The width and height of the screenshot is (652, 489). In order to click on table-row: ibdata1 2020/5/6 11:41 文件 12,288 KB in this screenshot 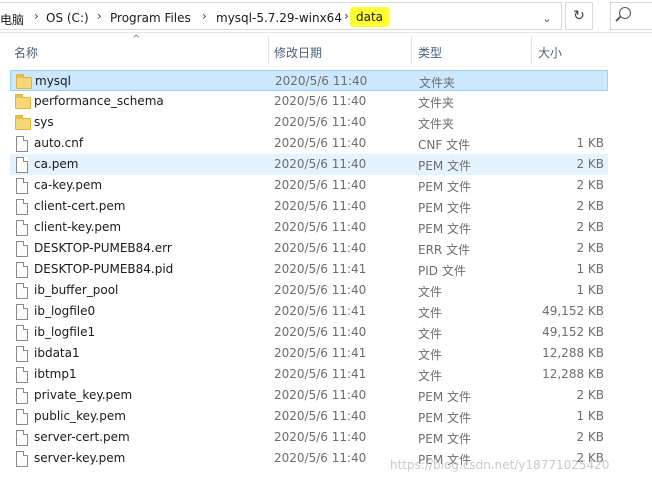, I will do `click(309, 353)`.